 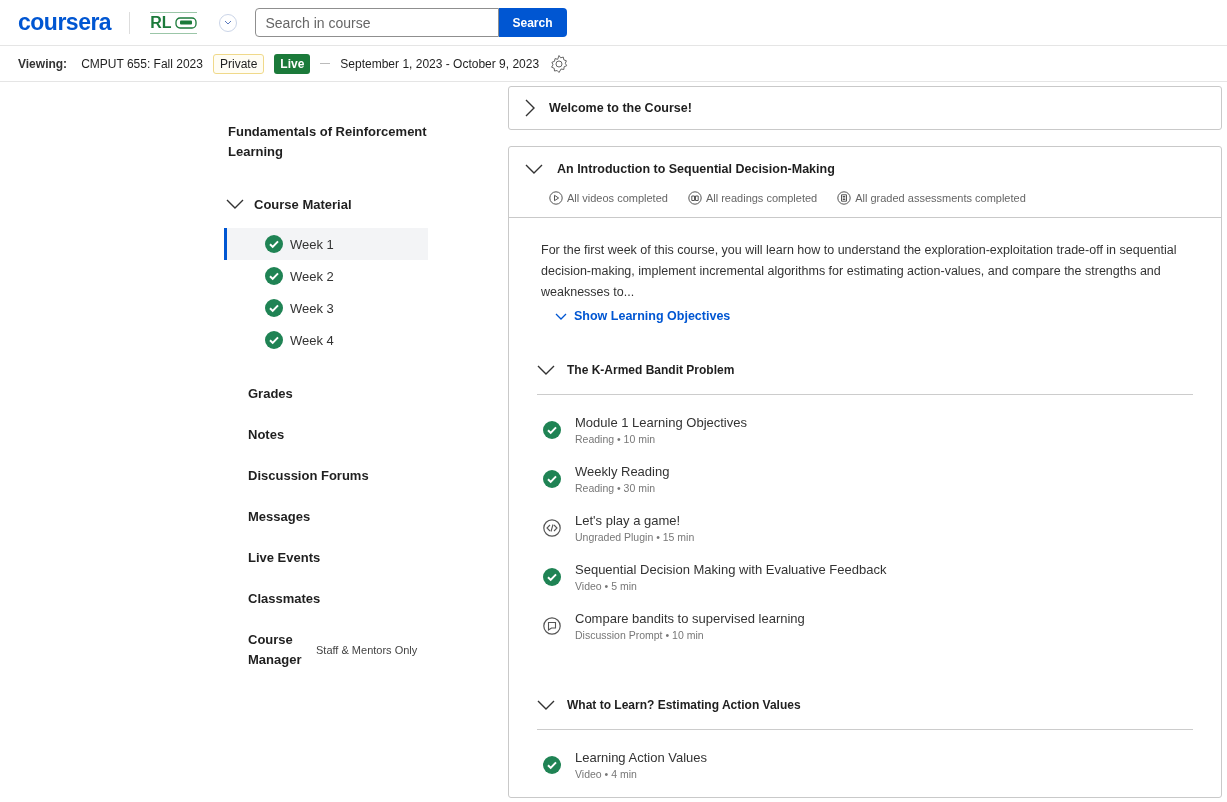 What do you see at coordinates (552, 625) in the screenshot?
I see `chat-bubble-icon` at bounding box center [552, 625].